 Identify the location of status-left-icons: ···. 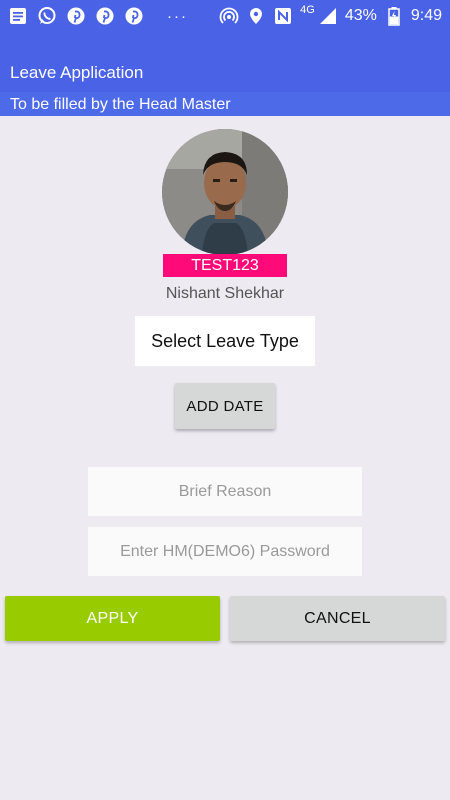
(105, 16).